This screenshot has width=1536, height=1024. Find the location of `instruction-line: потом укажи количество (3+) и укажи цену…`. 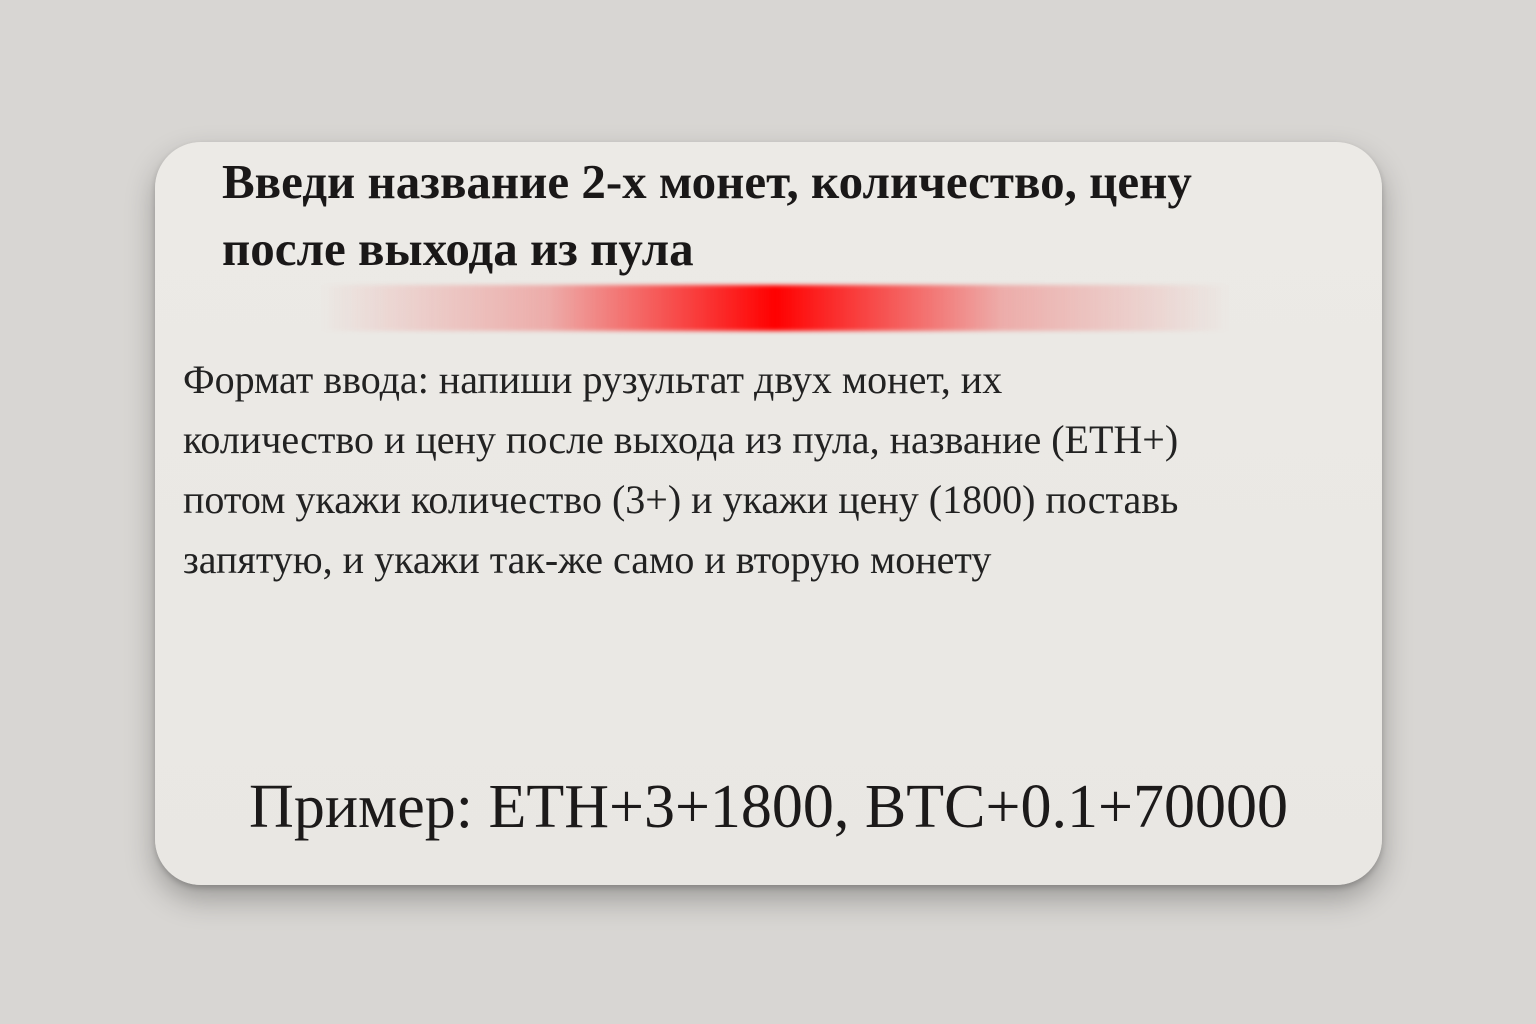

instruction-line: потом укажи количество (3+) и укажи цену… is located at coordinates (681, 499).